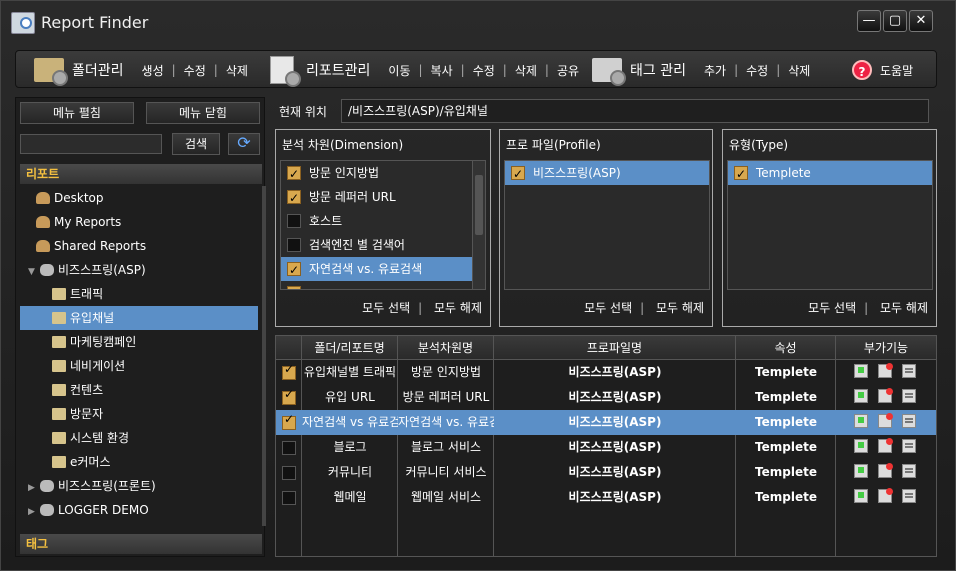 Image resolution: width=956 pixels, height=571 pixels. I want to click on tree-node: 마케팅캠페인, so click(139, 342).